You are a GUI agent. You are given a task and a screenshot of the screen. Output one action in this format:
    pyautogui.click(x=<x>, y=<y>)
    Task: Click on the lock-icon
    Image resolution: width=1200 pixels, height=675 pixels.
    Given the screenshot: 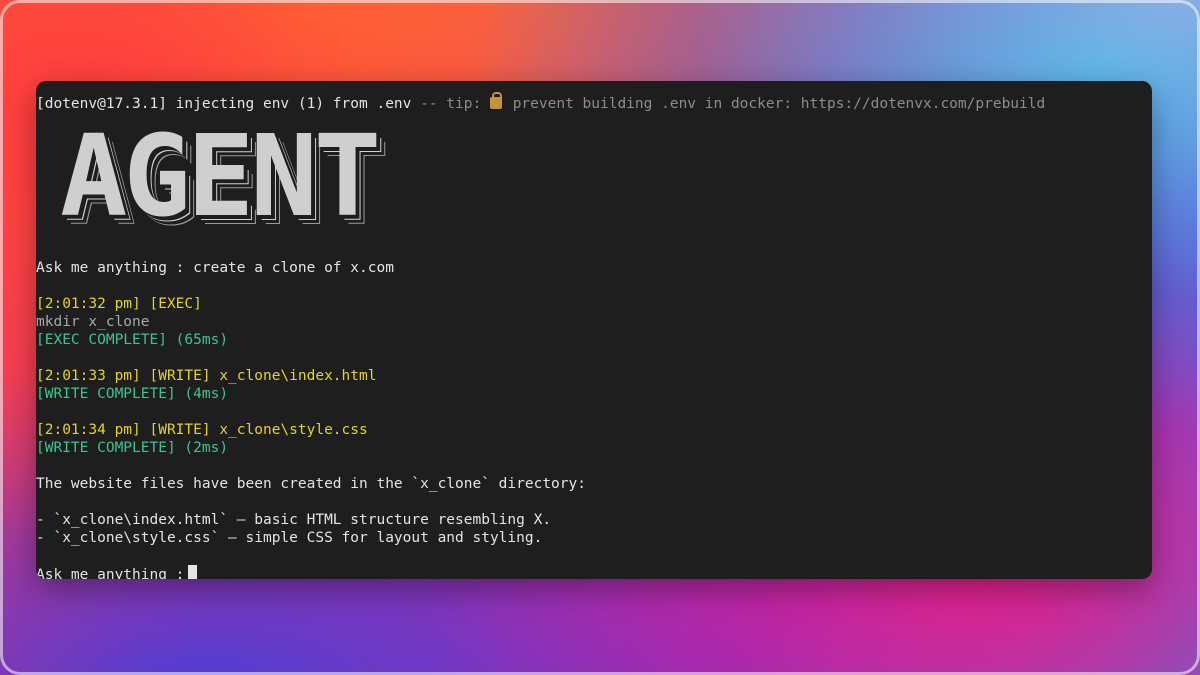 What is the action you would take?
    pyautogui.click(x=495, y=100)
    